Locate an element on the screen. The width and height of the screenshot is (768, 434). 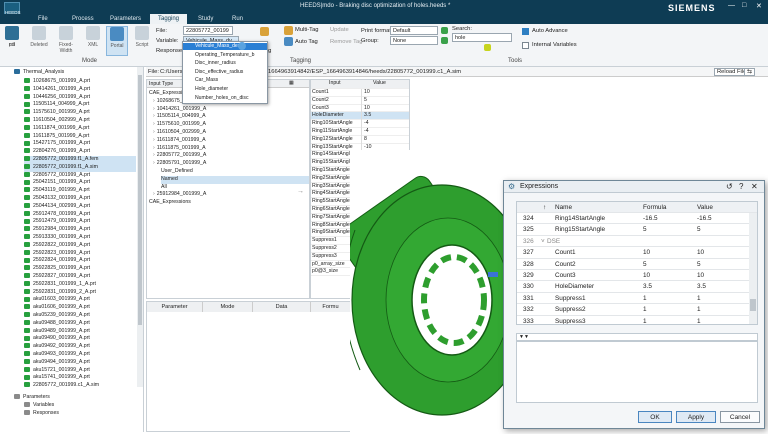
tree-item: 11611875_001999_A.prt is located at coordinates (56, 137).